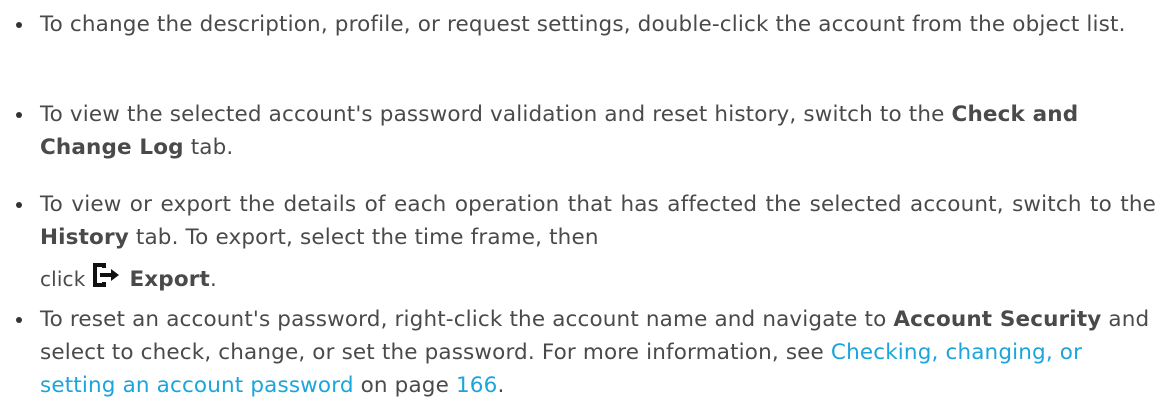 The image size is (1164, 402). Describe the element at coordinates (169, 279) in the screenshot. I see `export-button-name: Export` at that location.